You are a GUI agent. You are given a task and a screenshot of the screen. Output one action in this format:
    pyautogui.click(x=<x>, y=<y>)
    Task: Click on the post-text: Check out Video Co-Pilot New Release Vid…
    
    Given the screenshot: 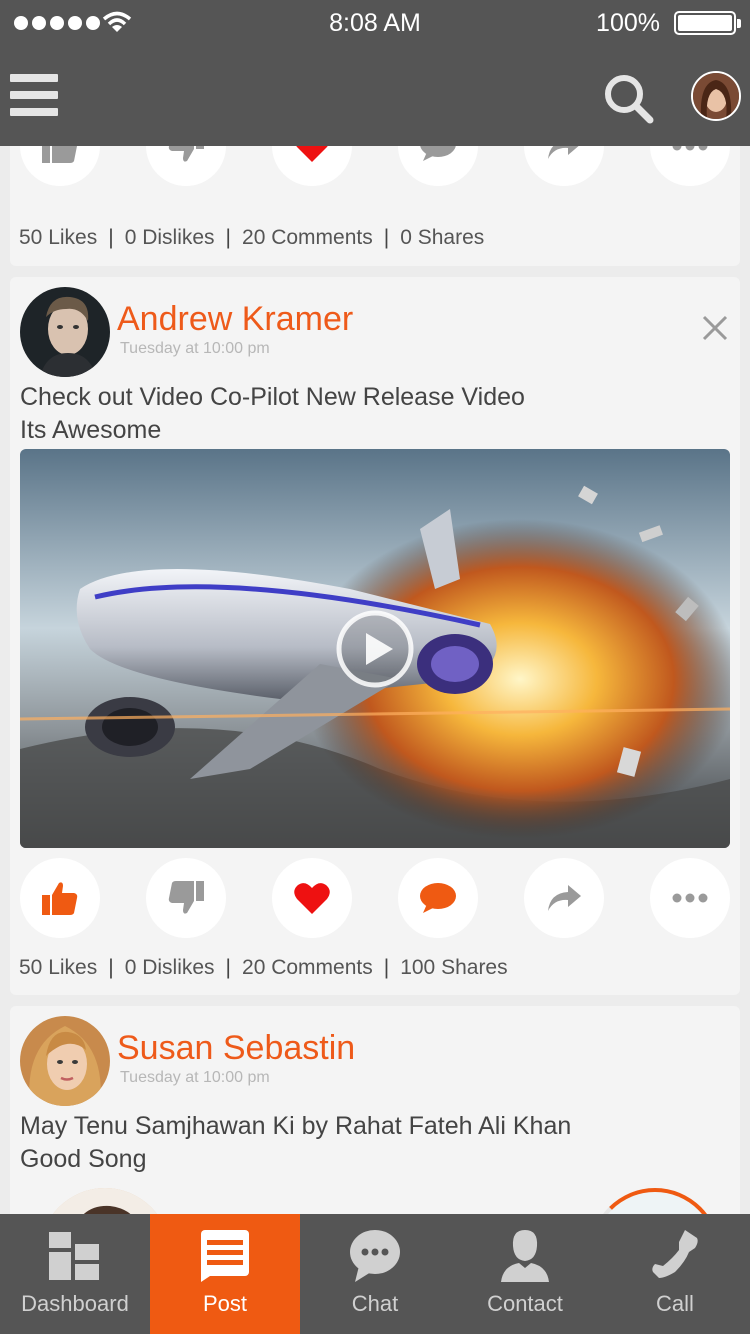 What is the action you would take?
    pyautogui.click(x=370, y=414)
    